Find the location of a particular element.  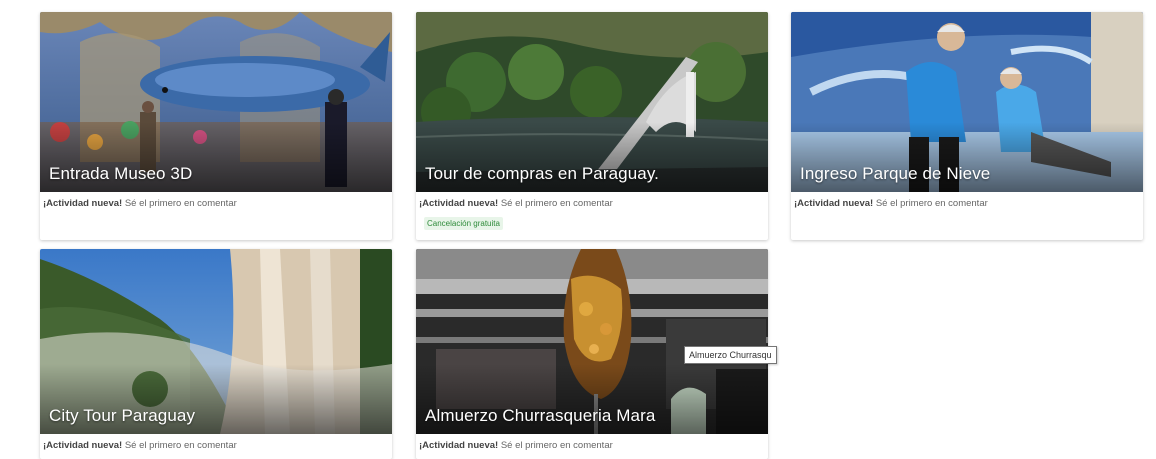

card-image: Ingreso Parque de Nieve is located at coordinates (967, 102).